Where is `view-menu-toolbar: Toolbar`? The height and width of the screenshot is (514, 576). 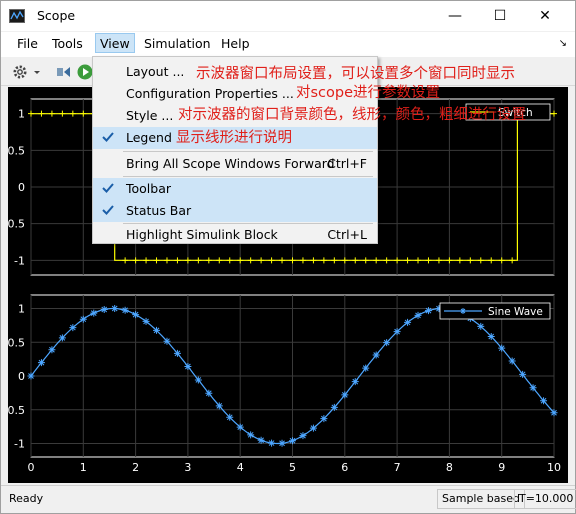 view-menu-toolbar: Toolbar is located at coordinates (235, 189).